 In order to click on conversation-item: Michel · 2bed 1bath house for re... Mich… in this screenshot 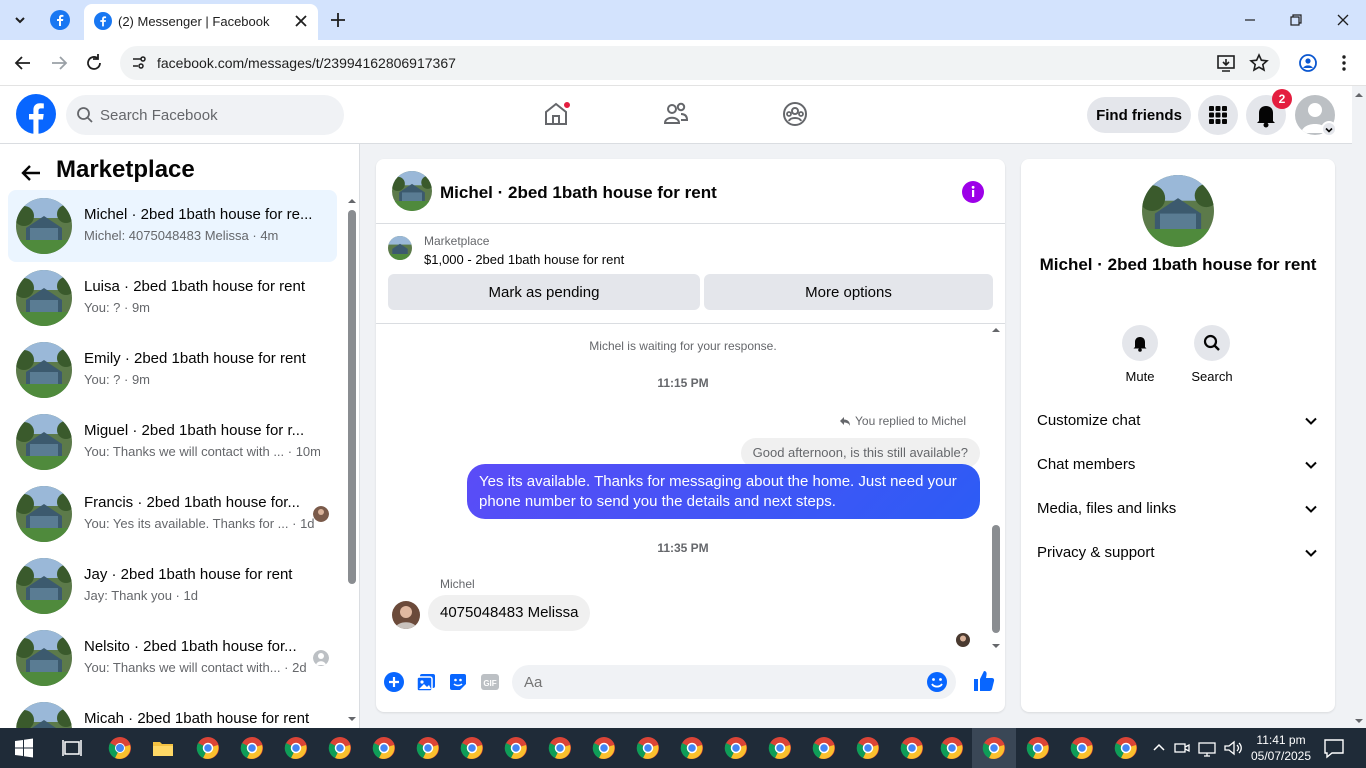, I will do `click(172, 226)`.